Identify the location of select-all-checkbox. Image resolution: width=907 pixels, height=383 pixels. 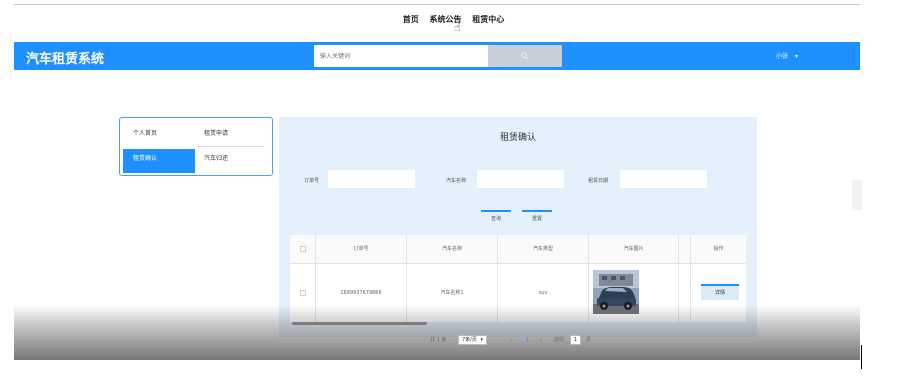
(302, 248).